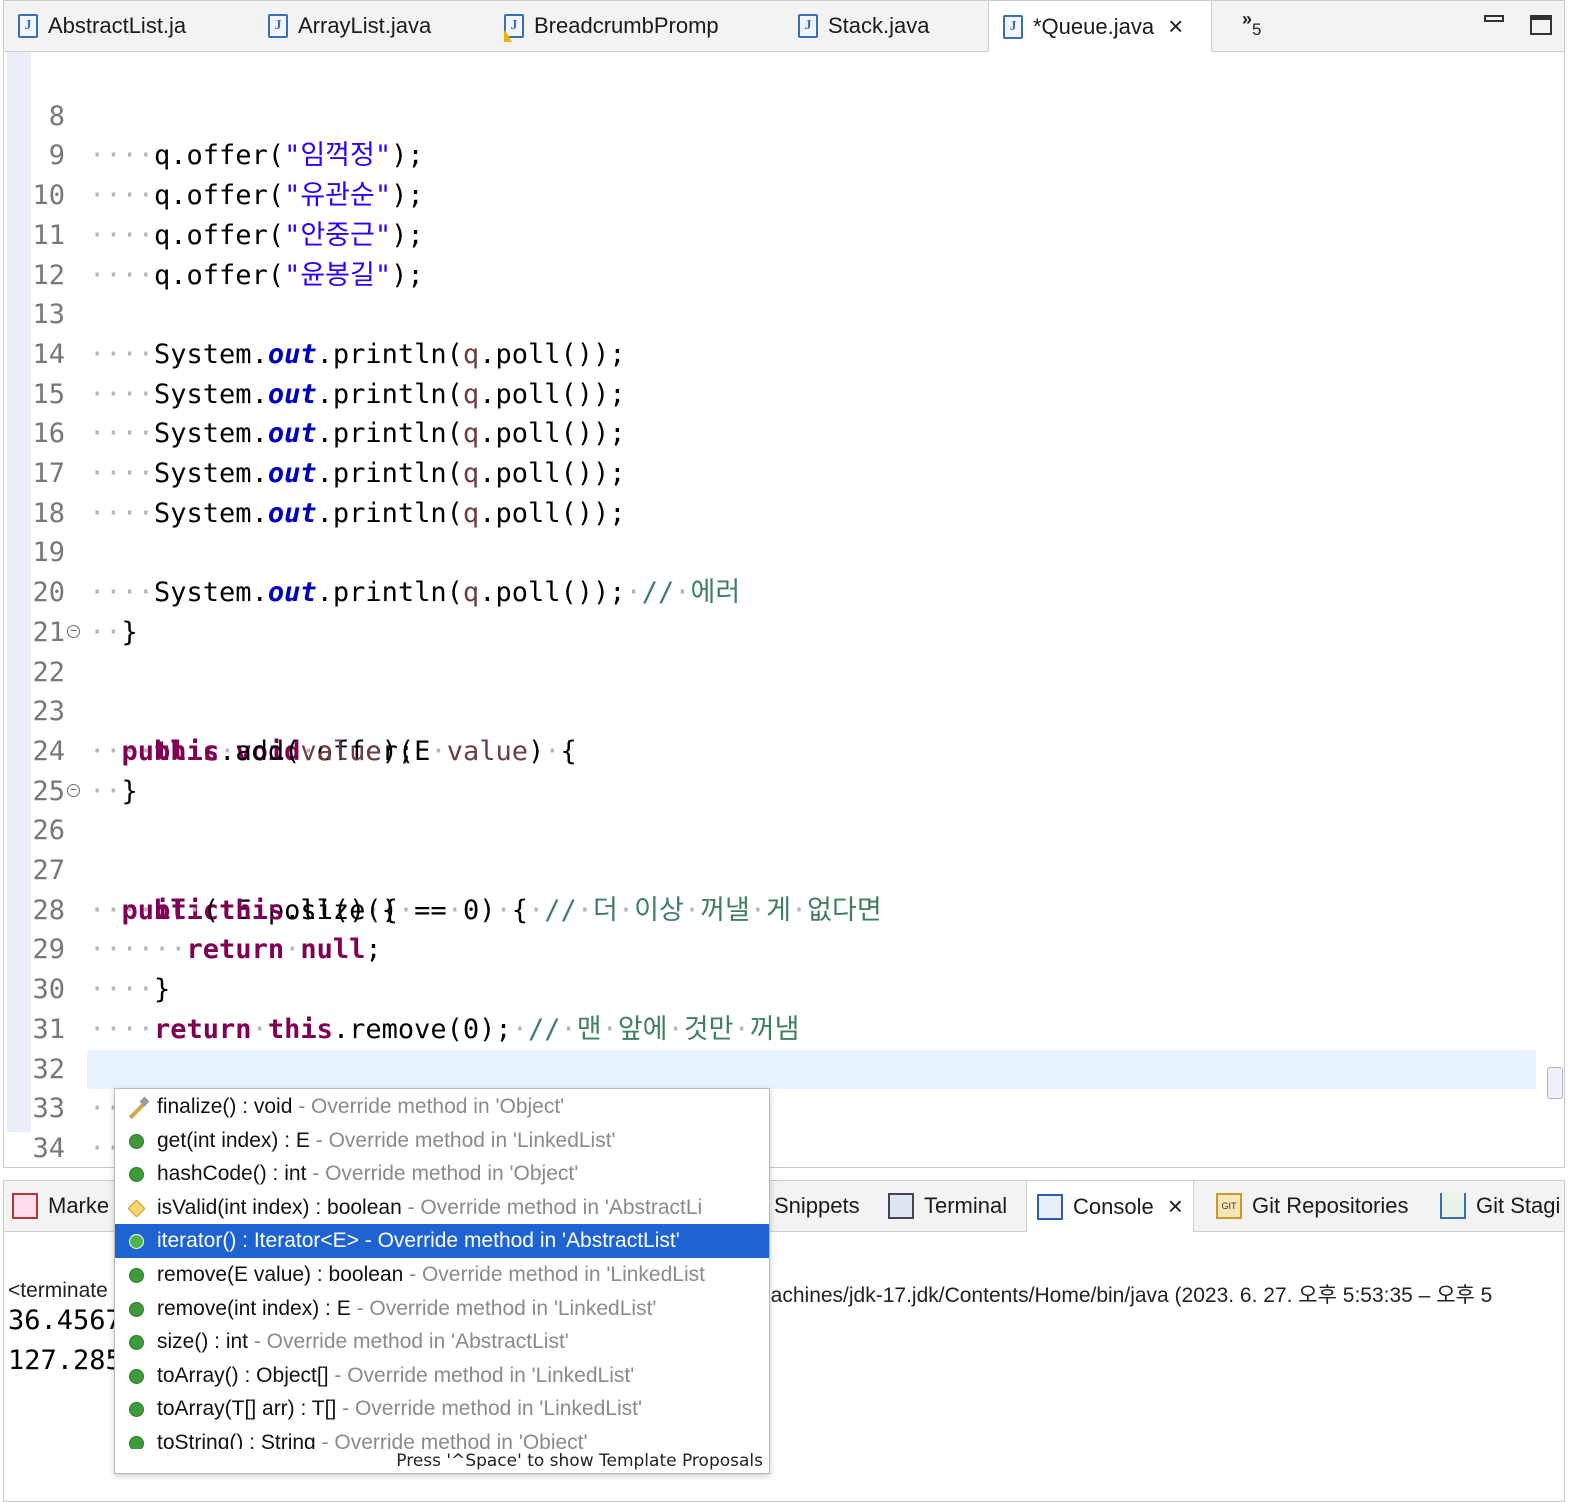 The height and width of the screenshot is (1502, 1584). Describe the element at coordinates (785, 392) in the screenshot. I see `code-line: 15 ····System.out.println(q.poll());` at that location.